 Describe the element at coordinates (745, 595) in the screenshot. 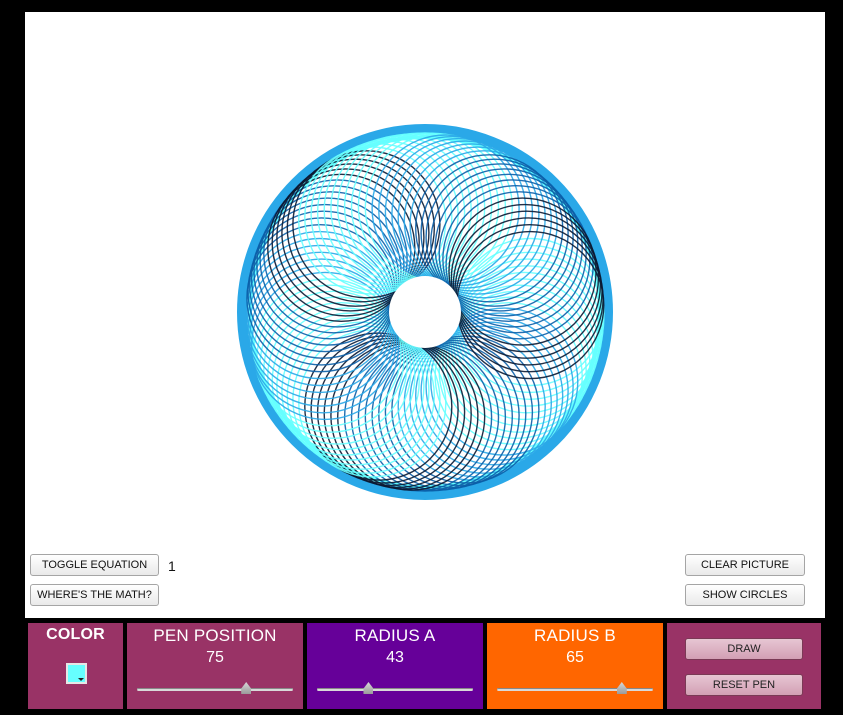

I see `show-circles-button: SHOW CIRCLES` at that location.